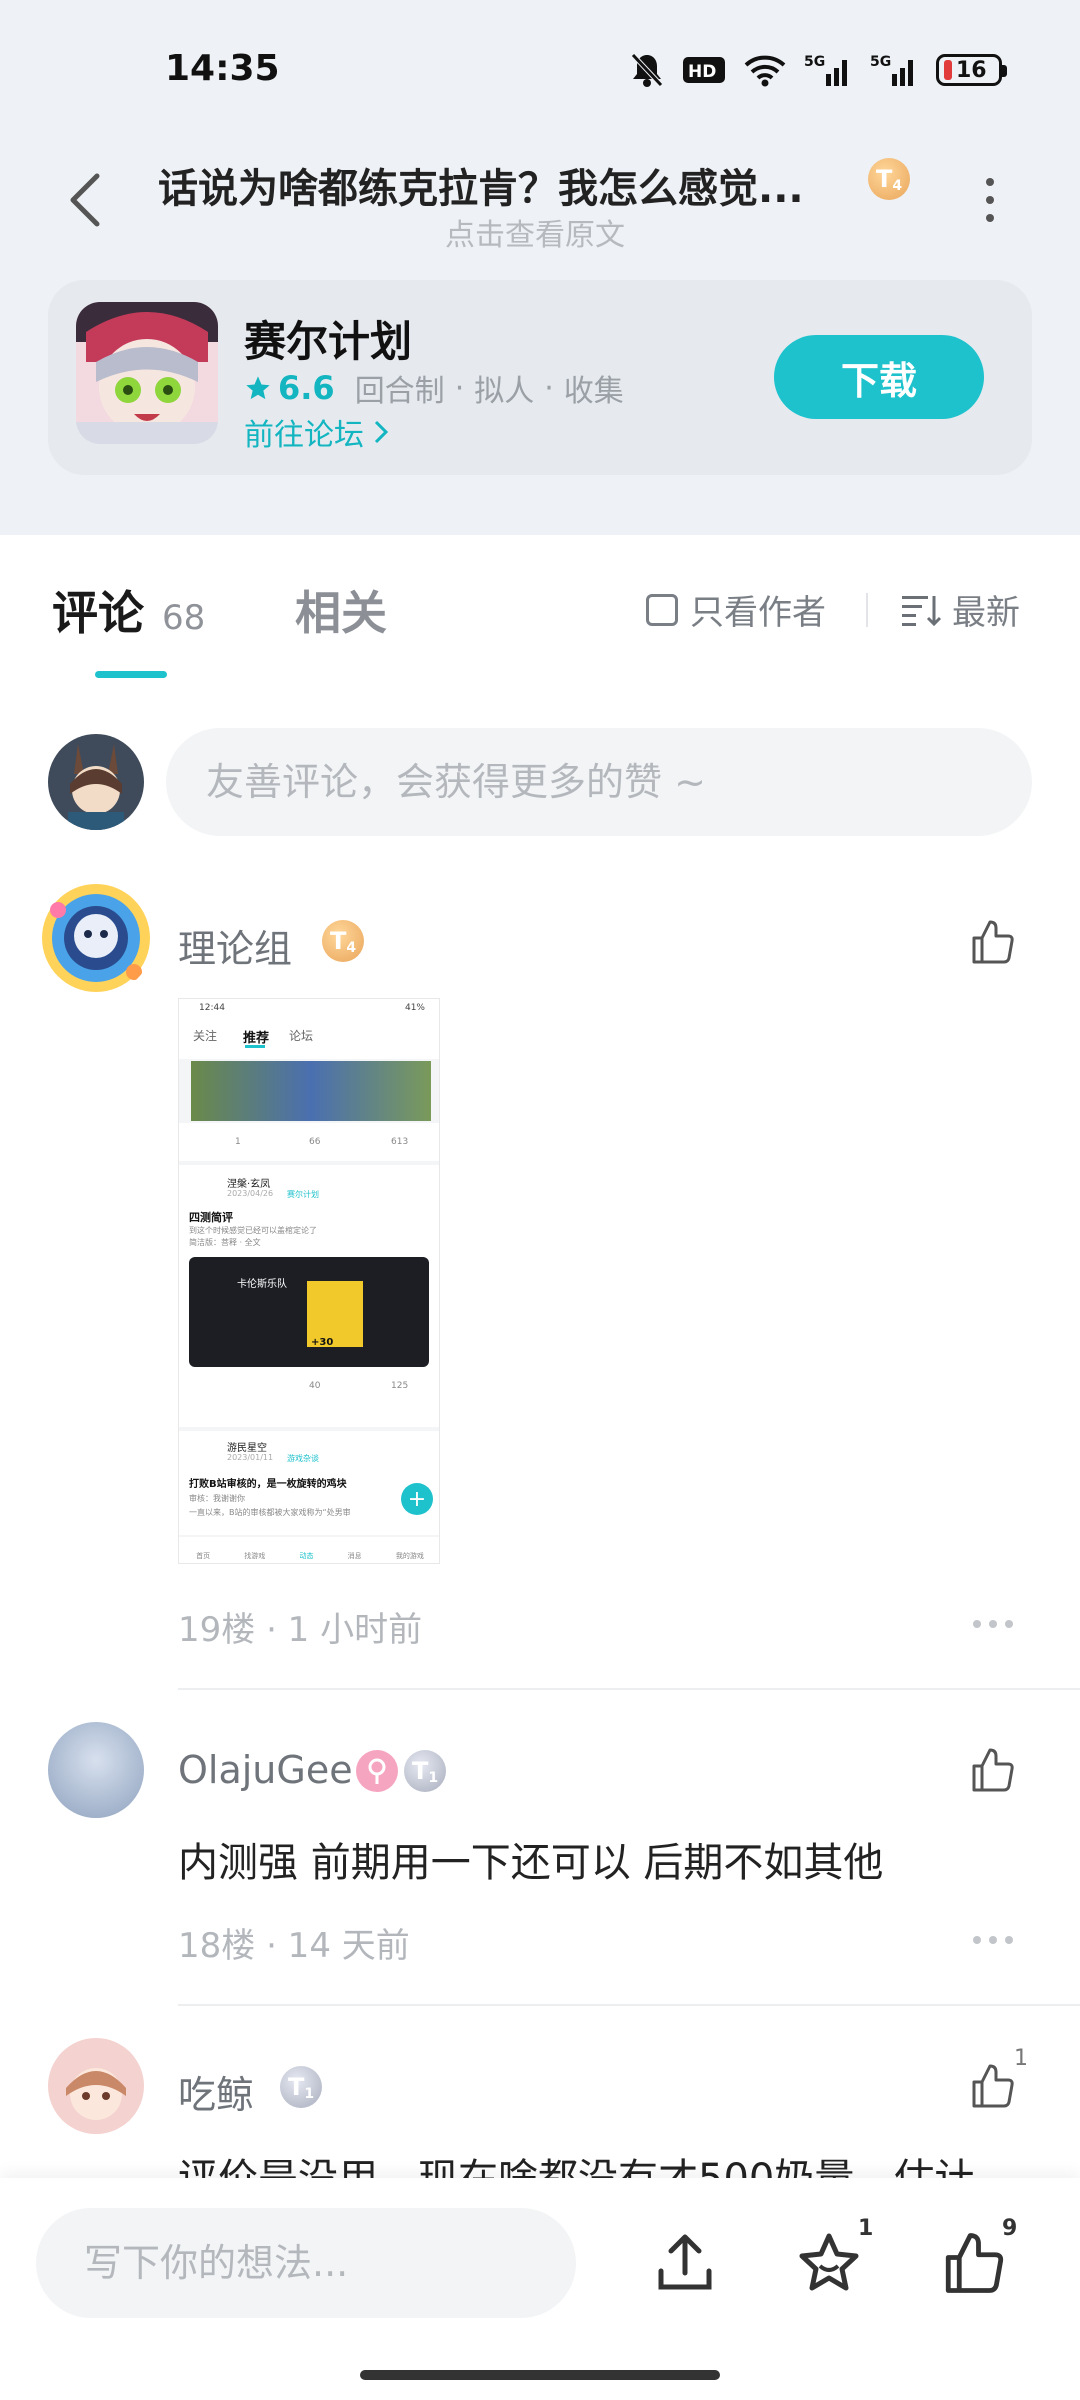 This screenshot has height=2400, width=1080. What do you see at coordinates (593, 391) in the screenshot?
I see `game-tag: 收集` at bounding box center [593, 391].